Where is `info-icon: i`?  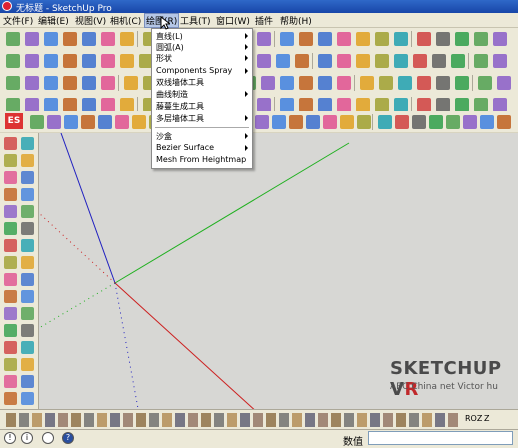 info-icon: i is located at coordinates (27, 438).